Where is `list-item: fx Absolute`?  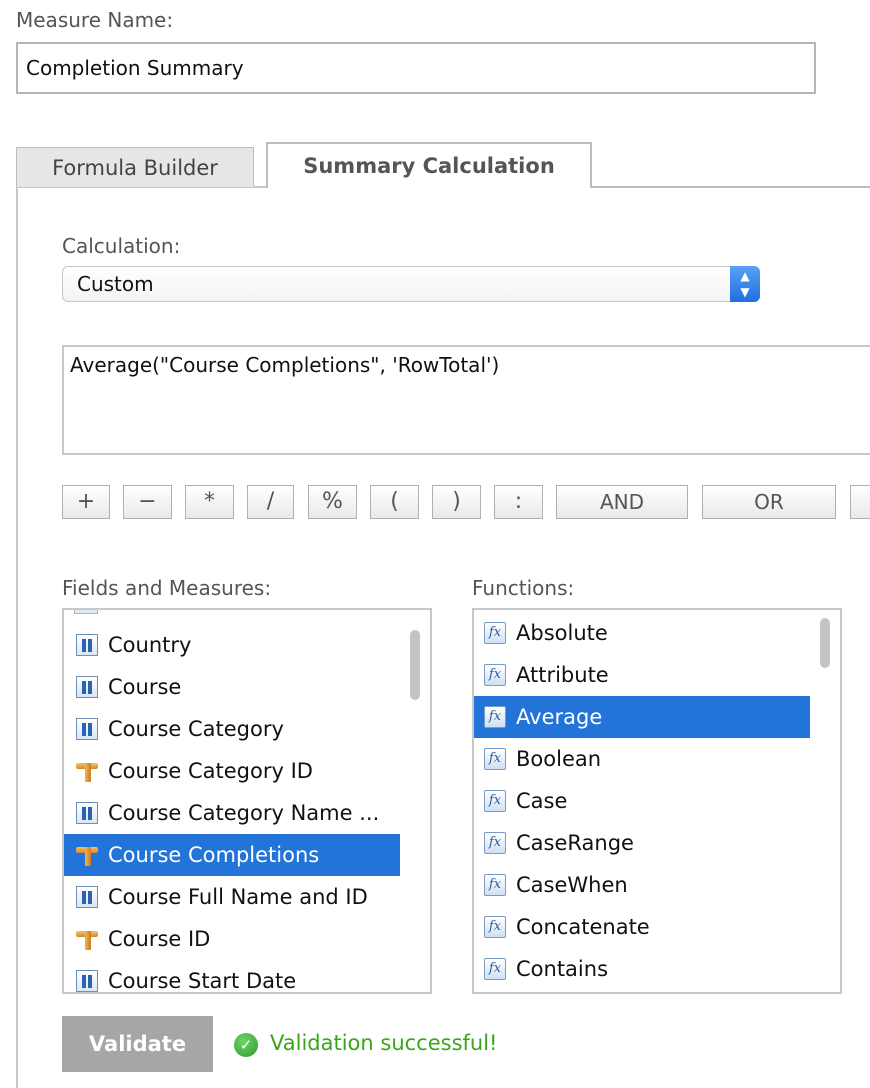
list-item: fx Absolute is located at coordinates (642, 633).